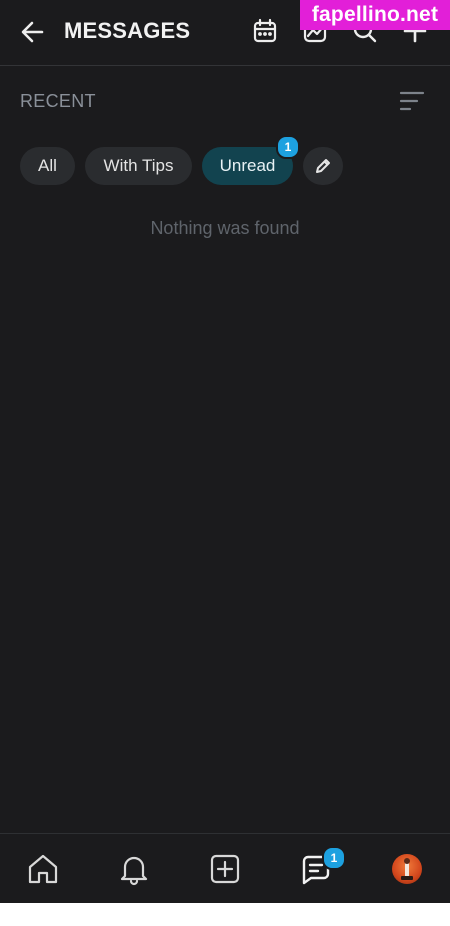  What do you see at coordinates (334, 858) in the screenshot?
I see `messages-count-badge: 1` at bounding box center [334, 858].